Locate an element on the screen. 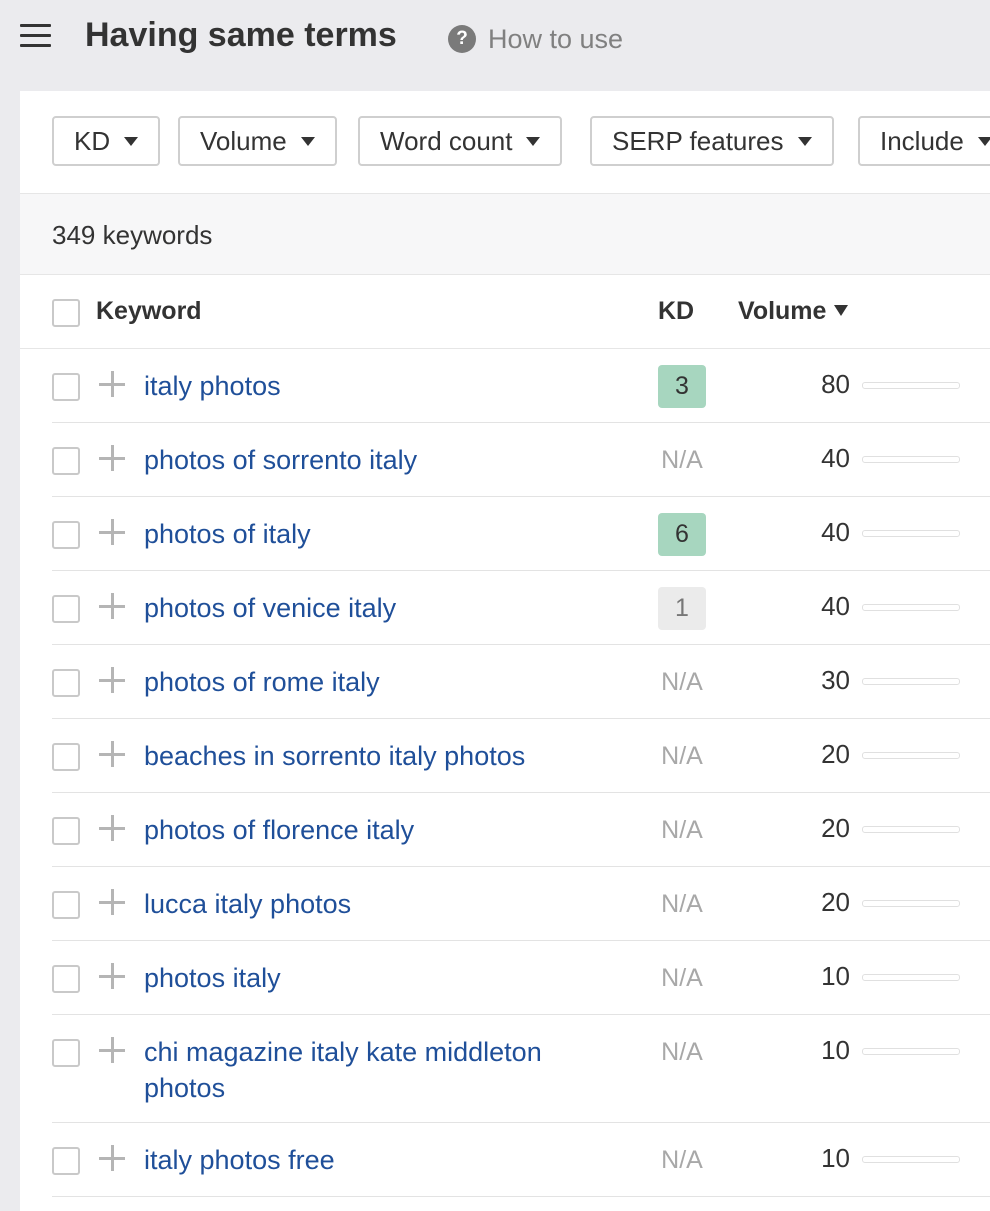 This screenshot has height=1211, width=990. table-row: photos of italy 6 40 is located at coordinates (521, 534).